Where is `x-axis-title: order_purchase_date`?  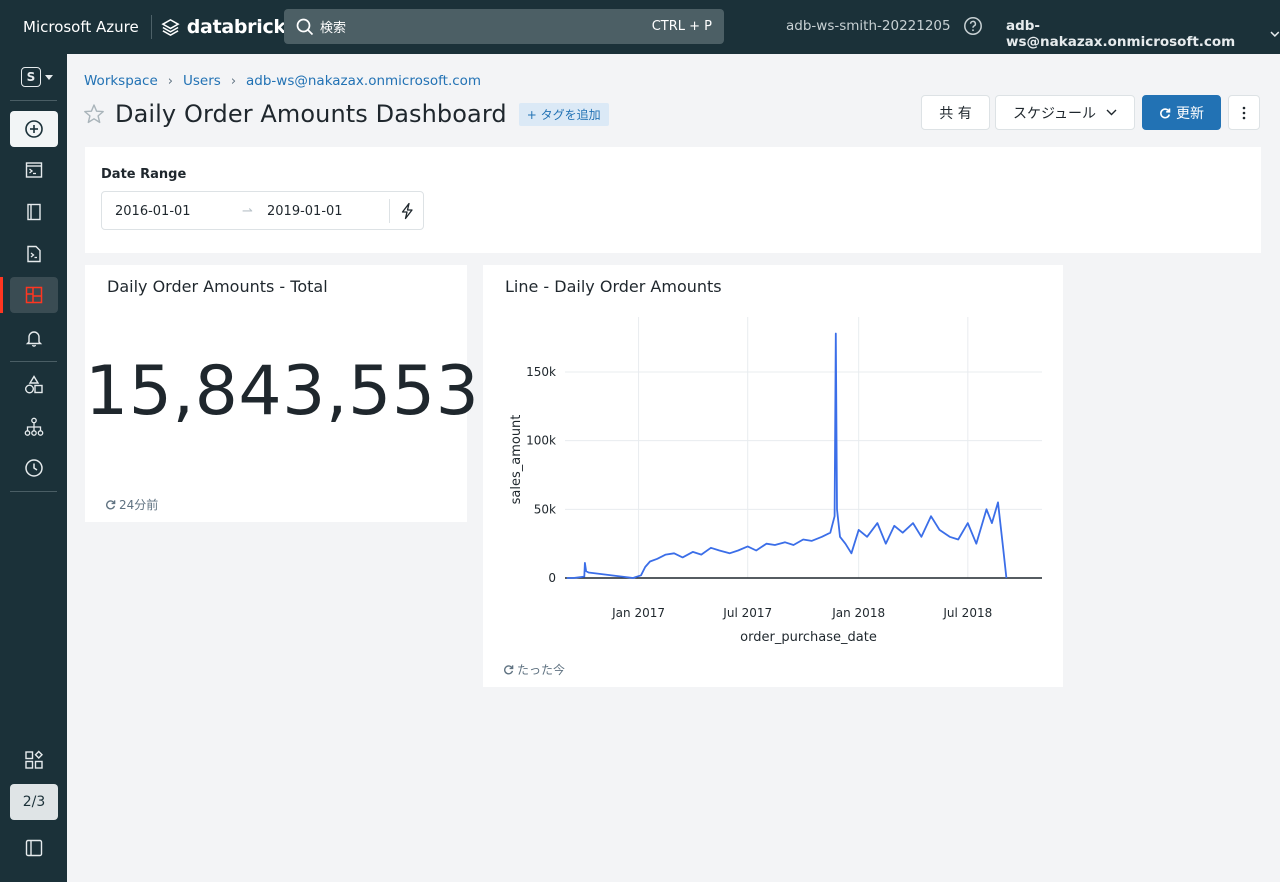
x-axis-title: order_purchase_date is located at coordinates (808, 637).